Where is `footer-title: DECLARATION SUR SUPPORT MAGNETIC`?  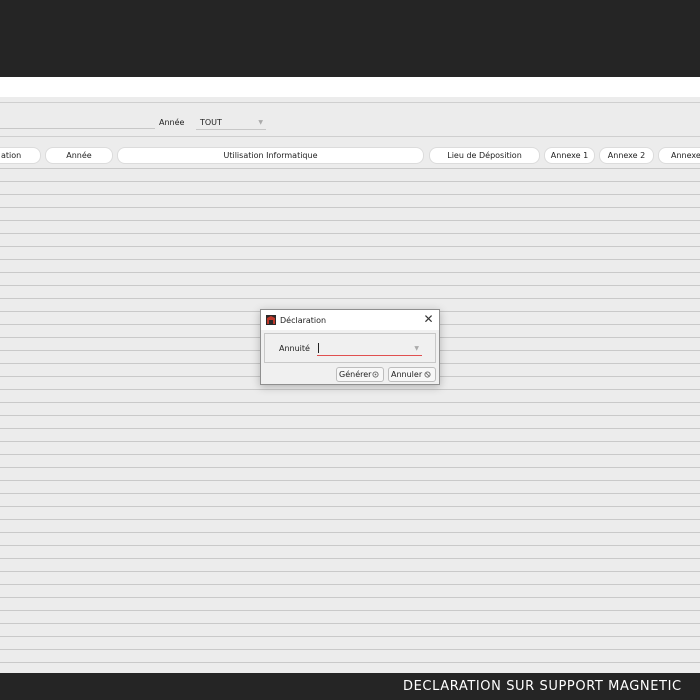 footer-title: DECLARATION SUR SUPPORT MAGNETIC is located at coordinates (542, 686).